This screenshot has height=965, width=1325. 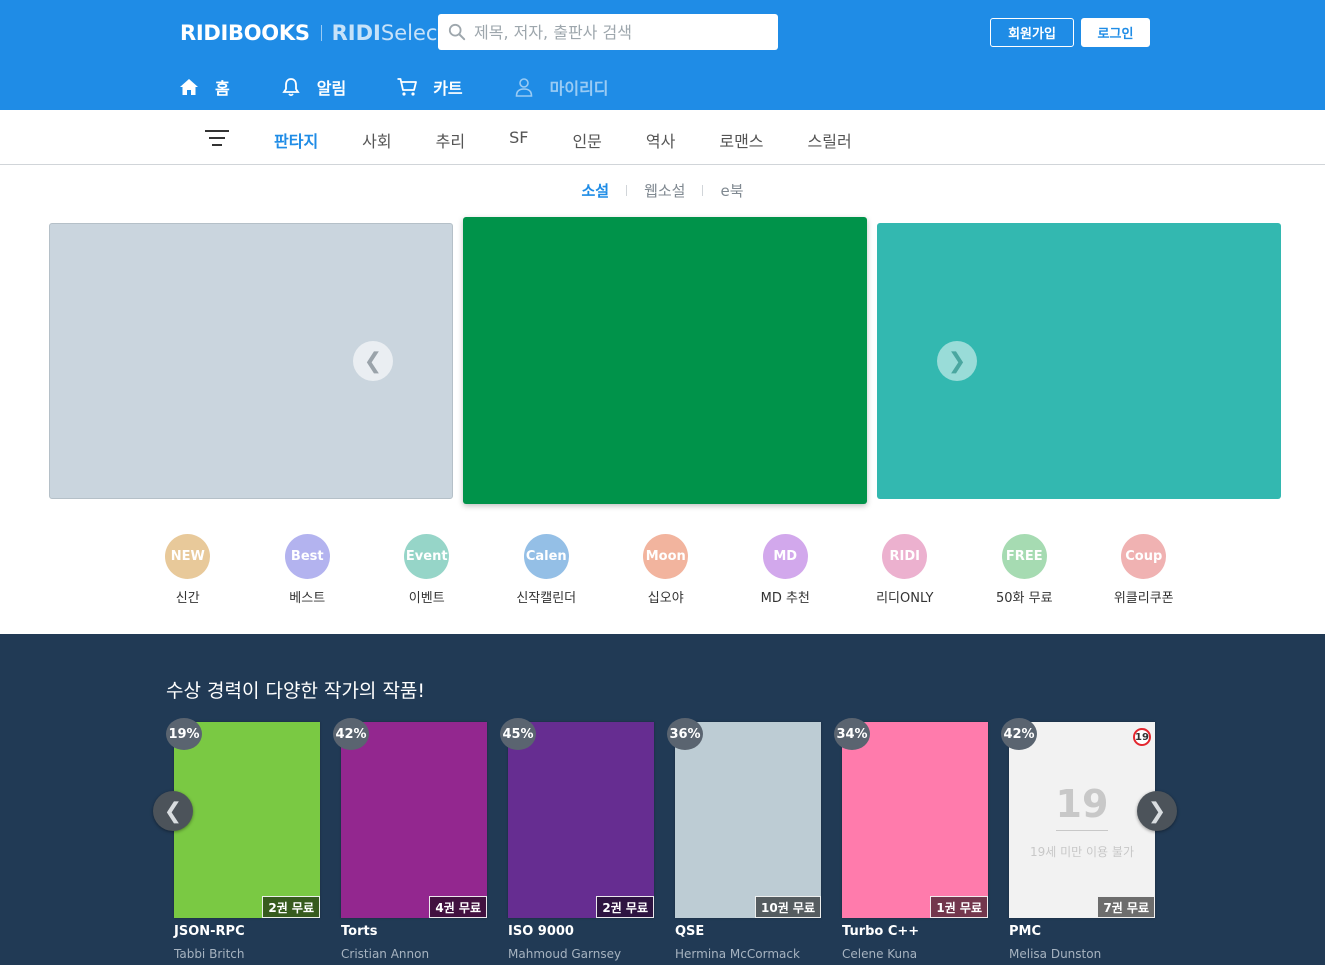 What do you see at coordinates (880, 931) in the screenshot?
I see `book-title: Turbo C++` at bounding box center [880, 931].